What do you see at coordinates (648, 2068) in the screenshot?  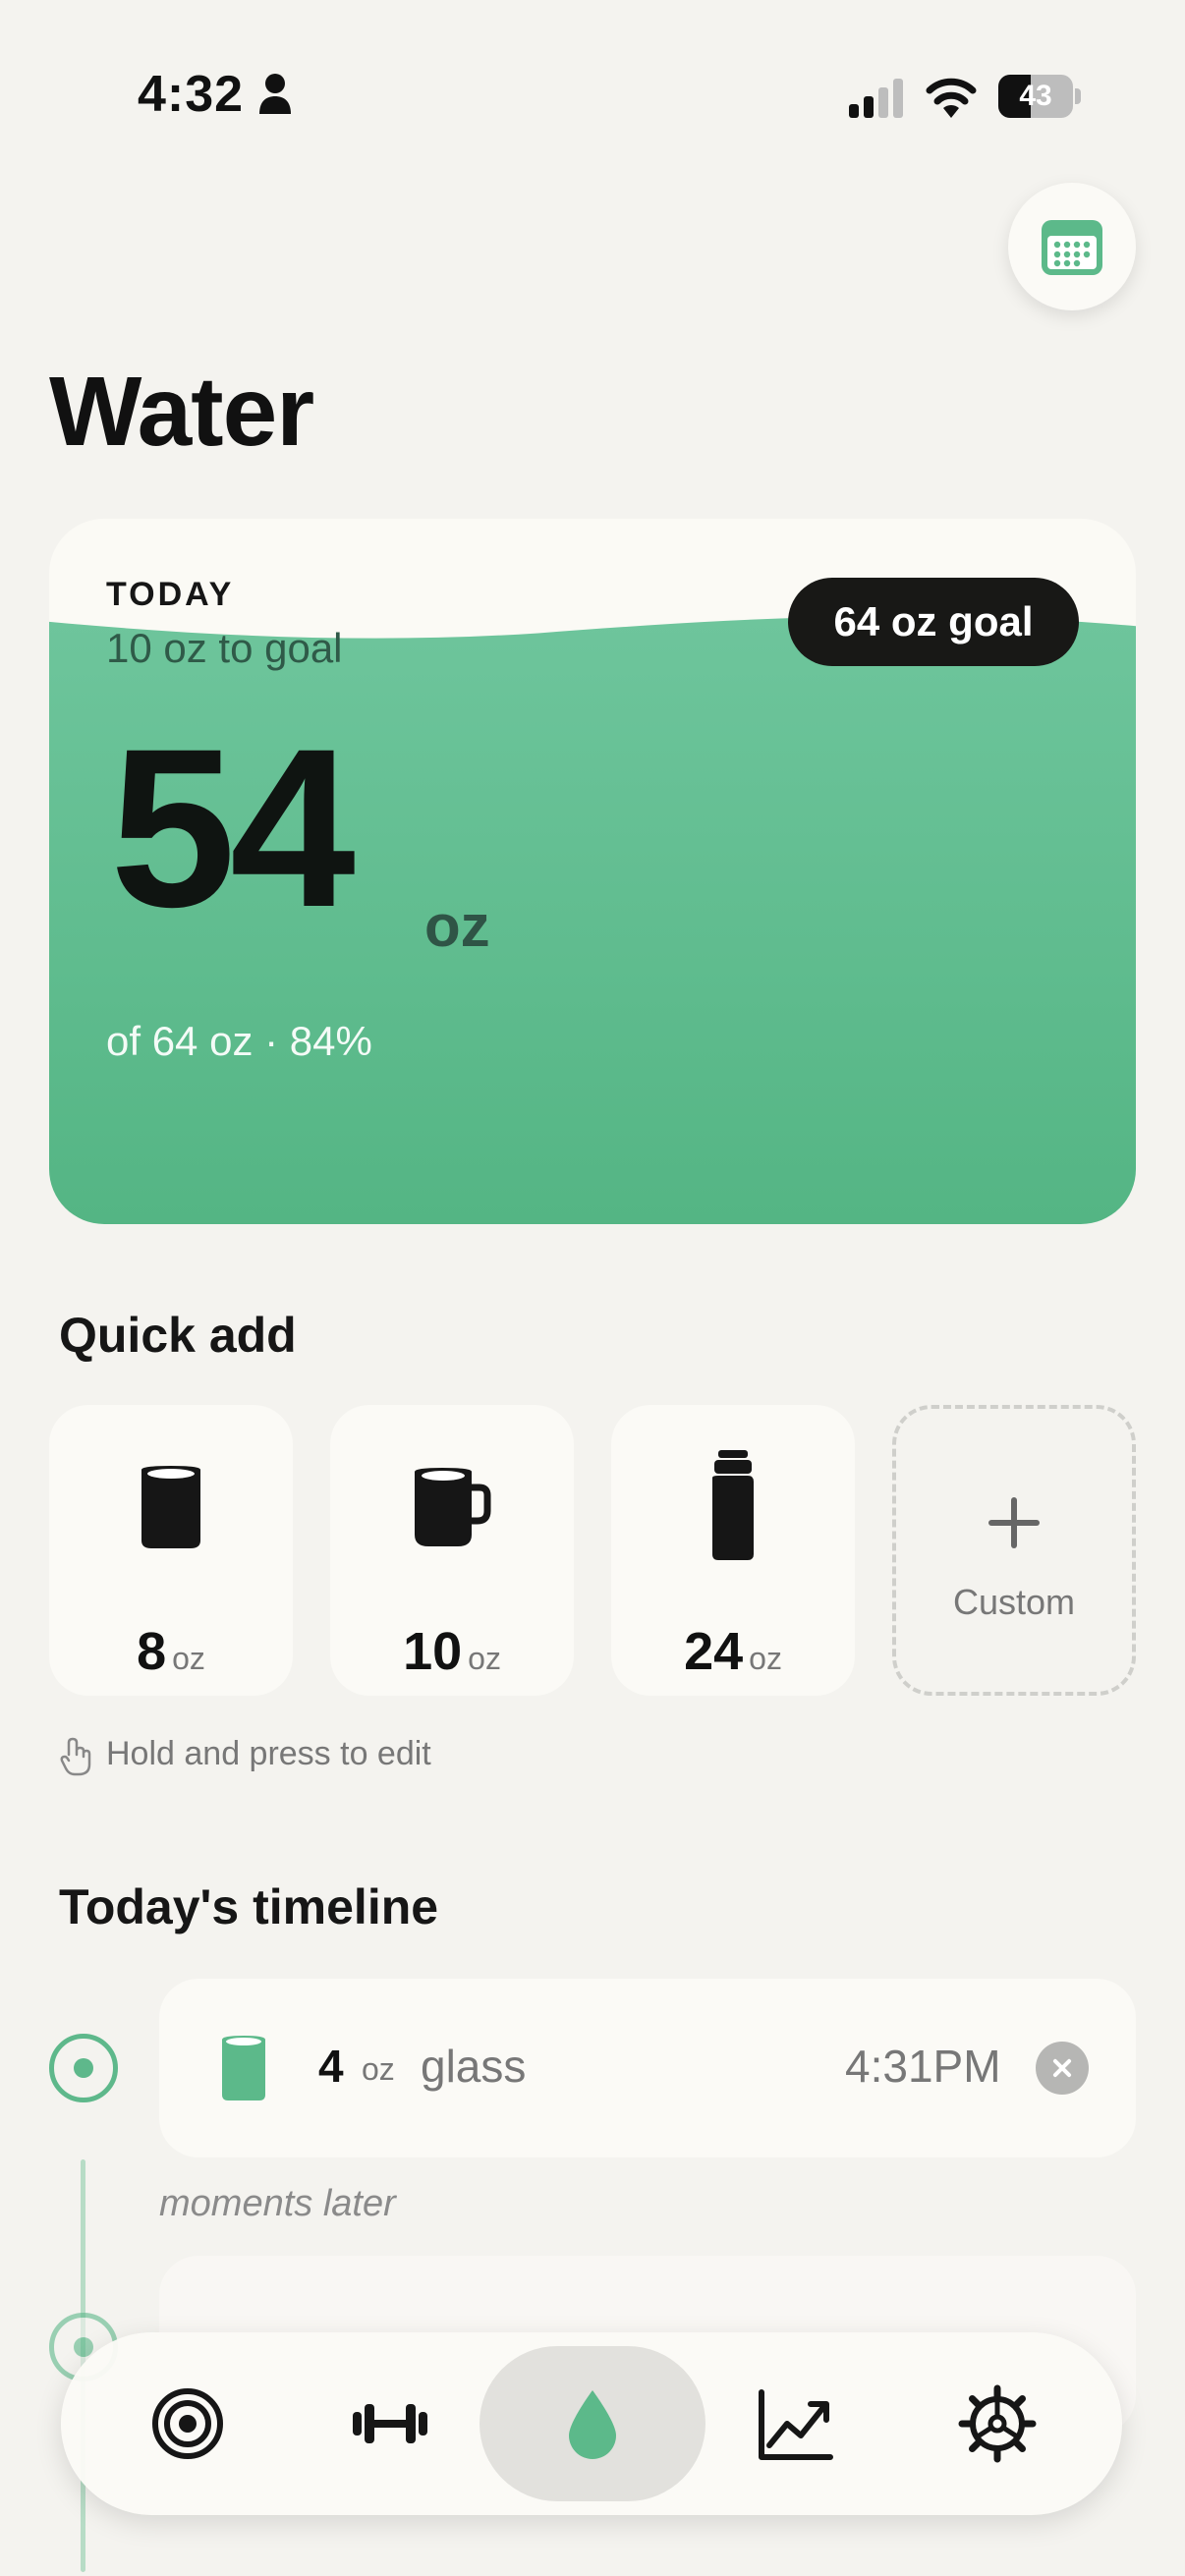 I see `timeline-entry: 4 oz glass 4:31PM` at bounding box center [648, 2068].